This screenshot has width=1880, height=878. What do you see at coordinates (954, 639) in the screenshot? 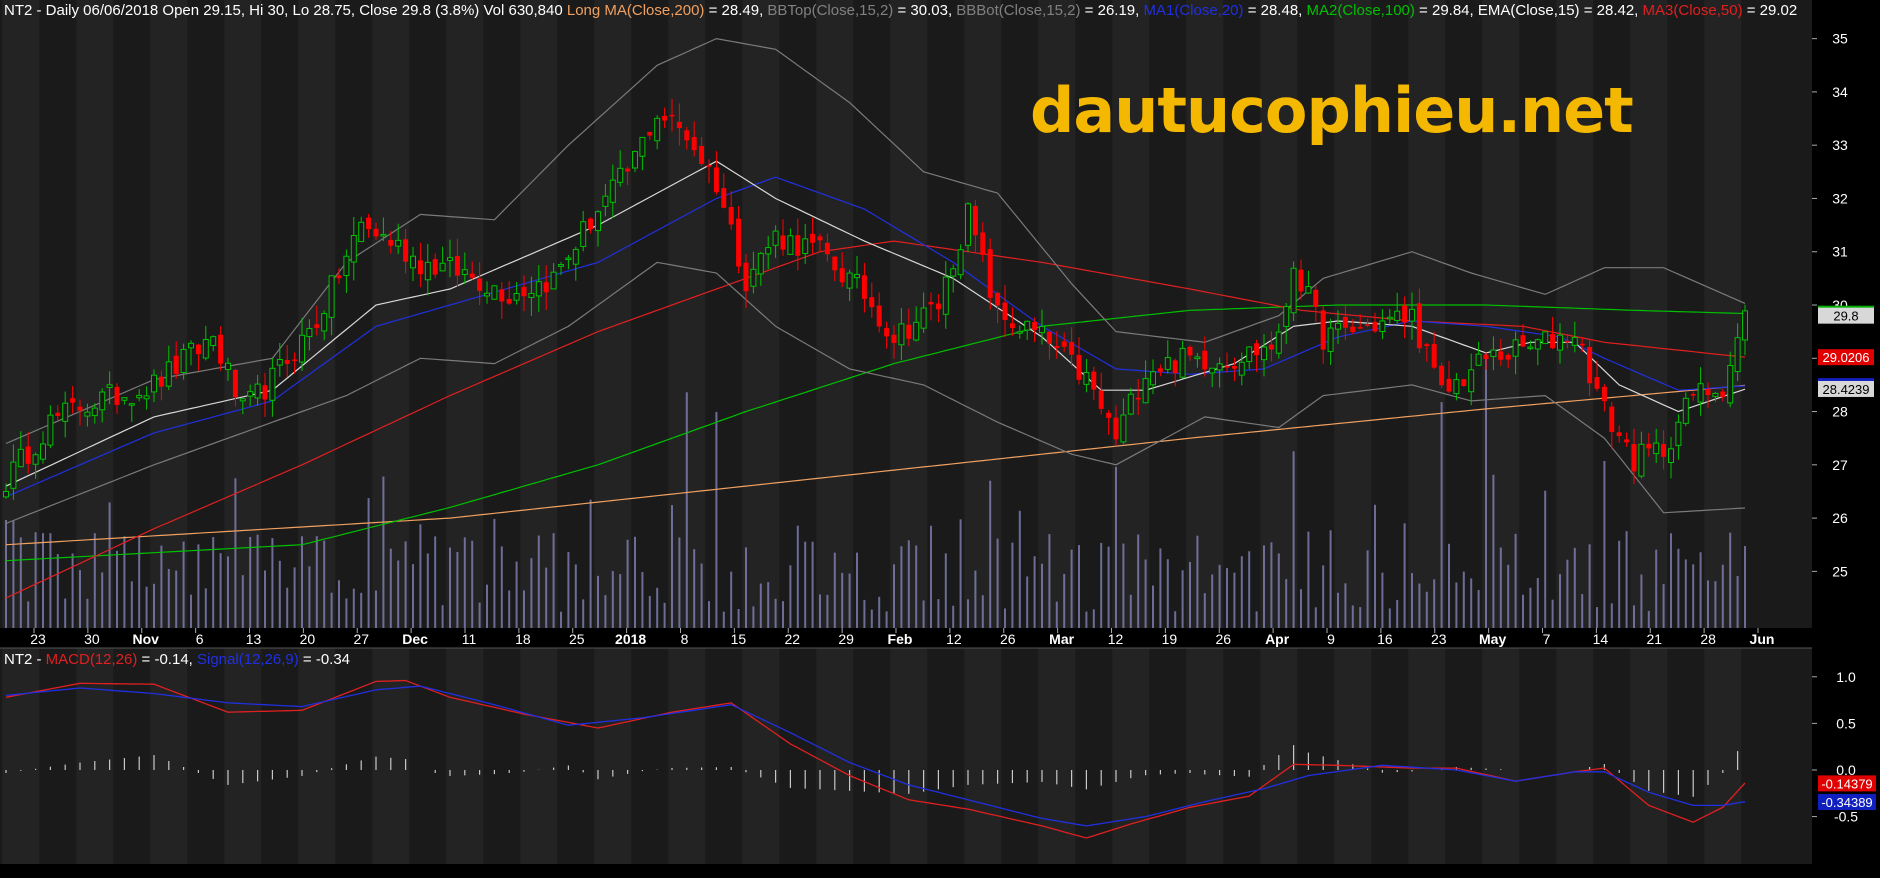
I see `date-tick-label: 12` at bounding box center [954, 639].